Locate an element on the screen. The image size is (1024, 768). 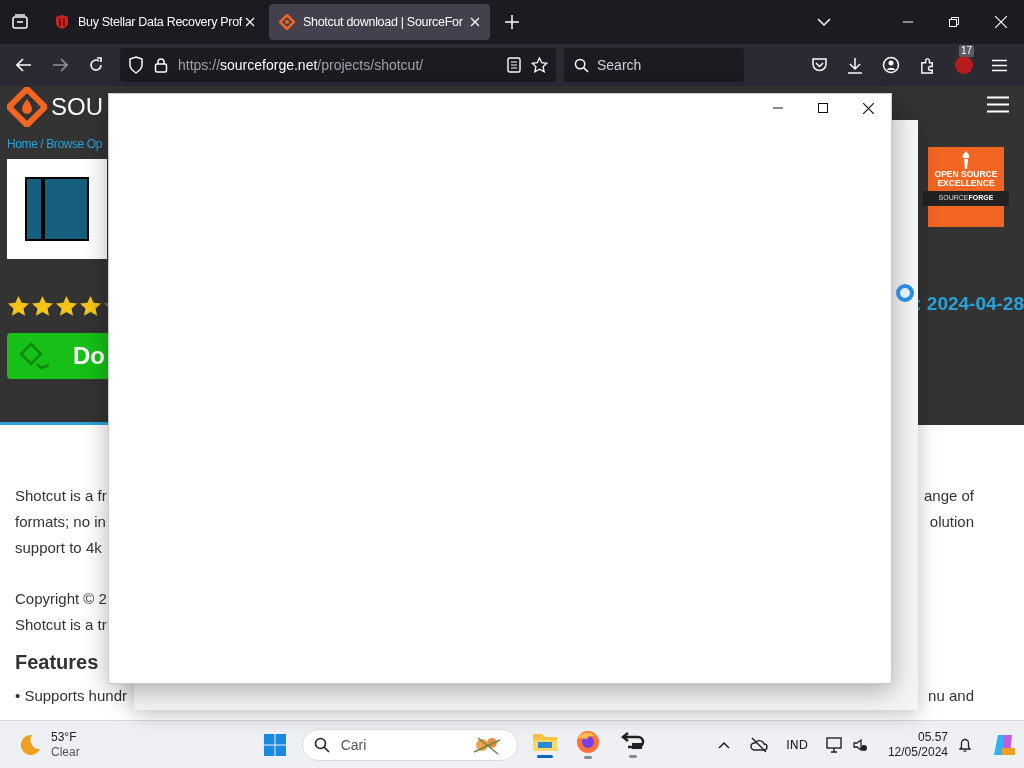
award-text: EXCELLENCE is located at coordinates (966, 183).